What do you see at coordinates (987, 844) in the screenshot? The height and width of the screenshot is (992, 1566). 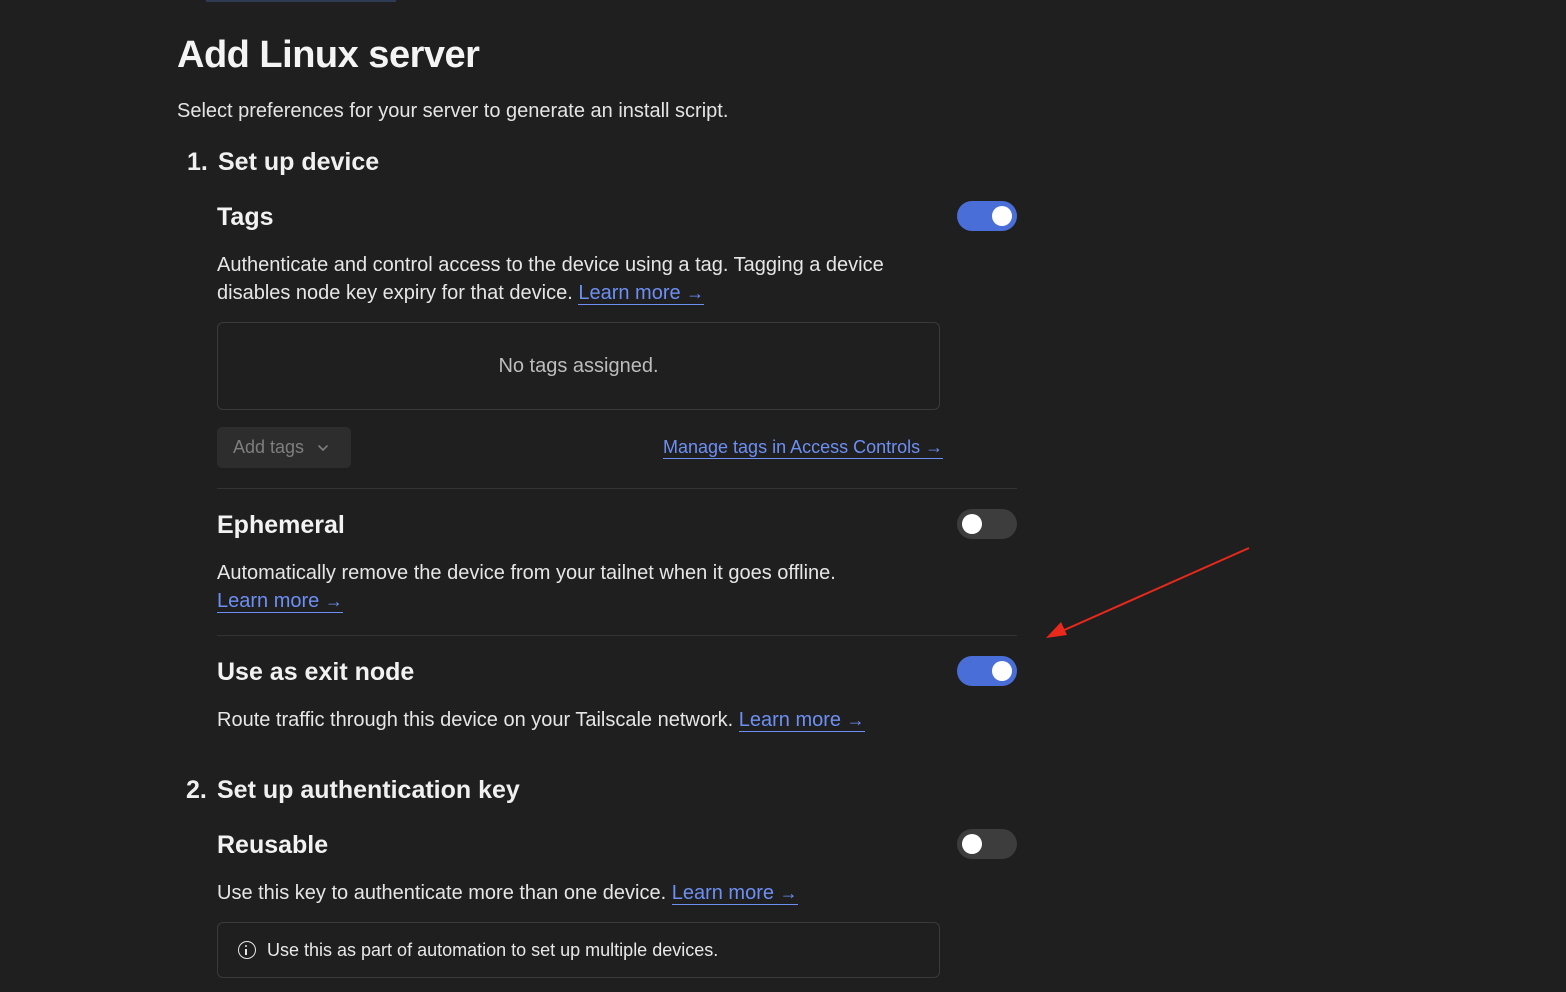 I see `reusable-toggle` at bounding box center [987, 844].